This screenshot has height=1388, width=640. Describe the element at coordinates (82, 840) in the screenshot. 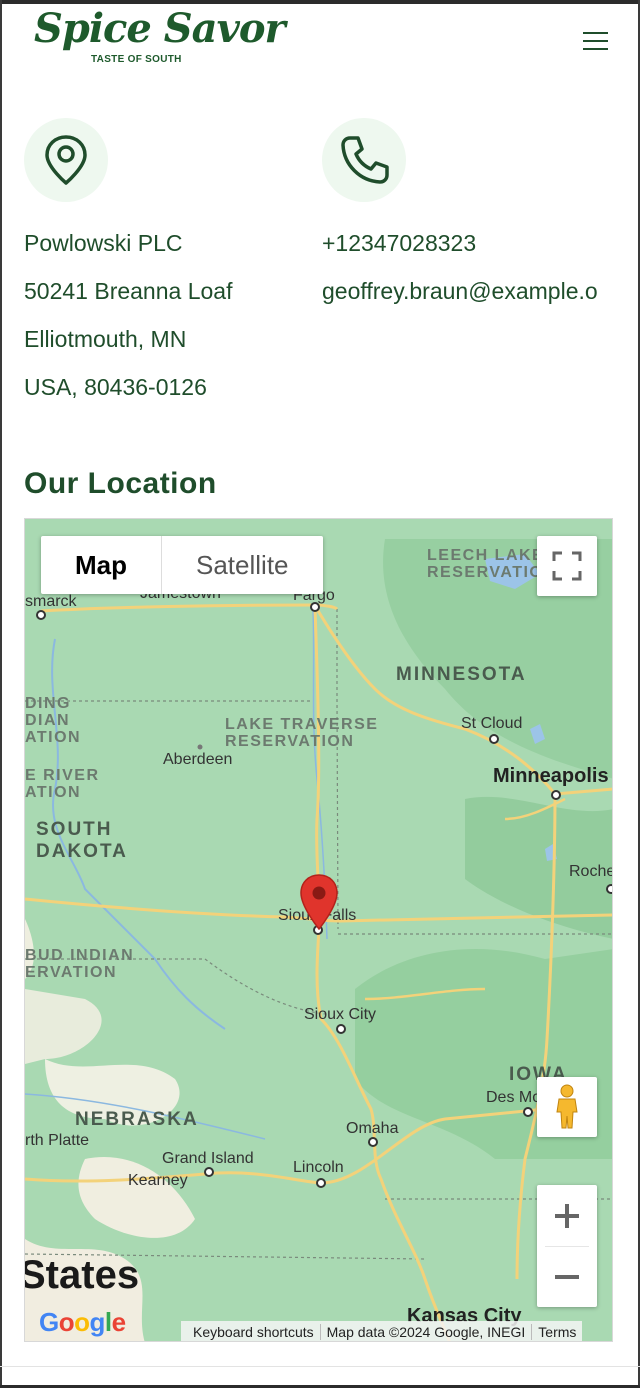

I see `map-label-south-dakota: SOUTH DAKOTA` at that location.